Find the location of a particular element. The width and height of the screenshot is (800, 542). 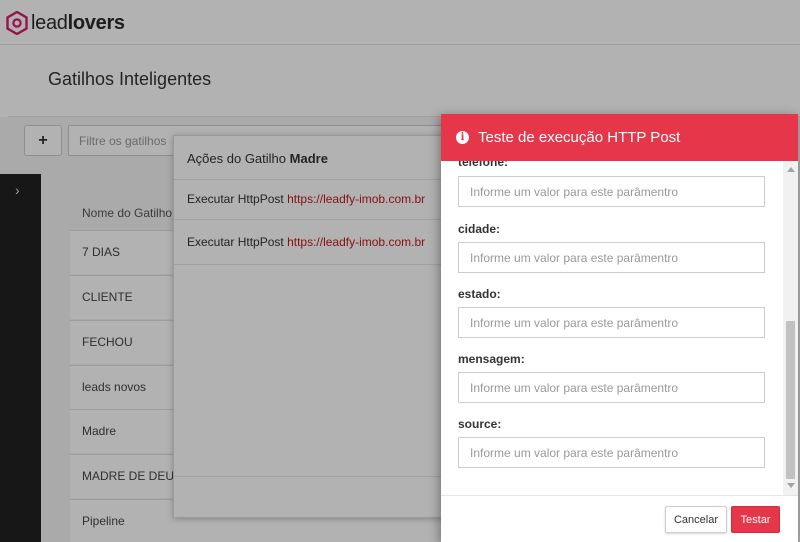

cidade-input is located at coordinates (611, 257).